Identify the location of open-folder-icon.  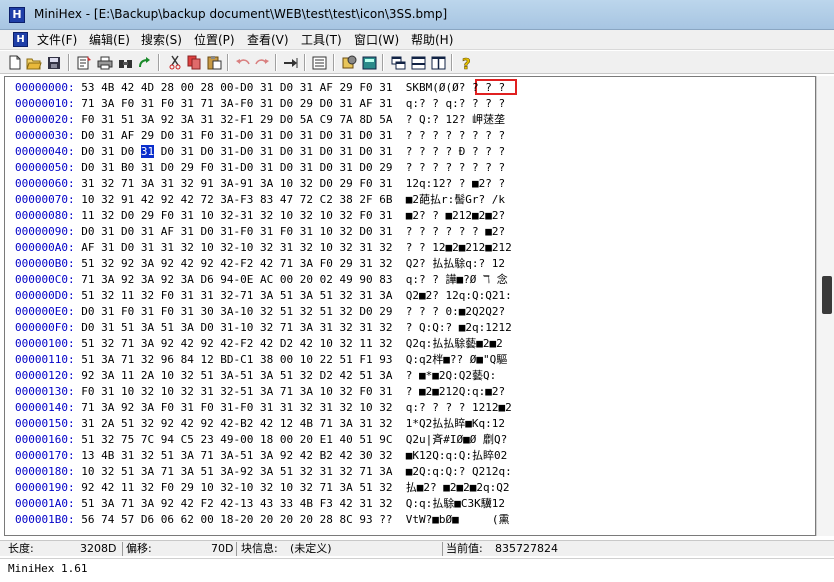
(34, 62).